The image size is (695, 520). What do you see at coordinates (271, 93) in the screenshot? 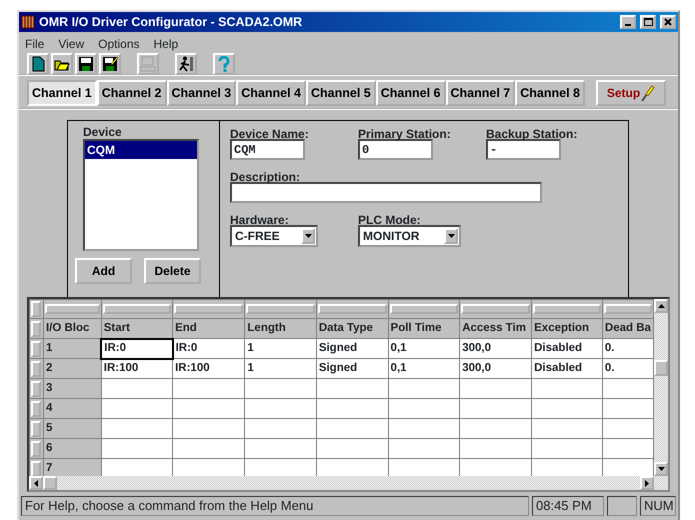
I see `channel-tab: Channel 4` at bounding box center [271, 93].